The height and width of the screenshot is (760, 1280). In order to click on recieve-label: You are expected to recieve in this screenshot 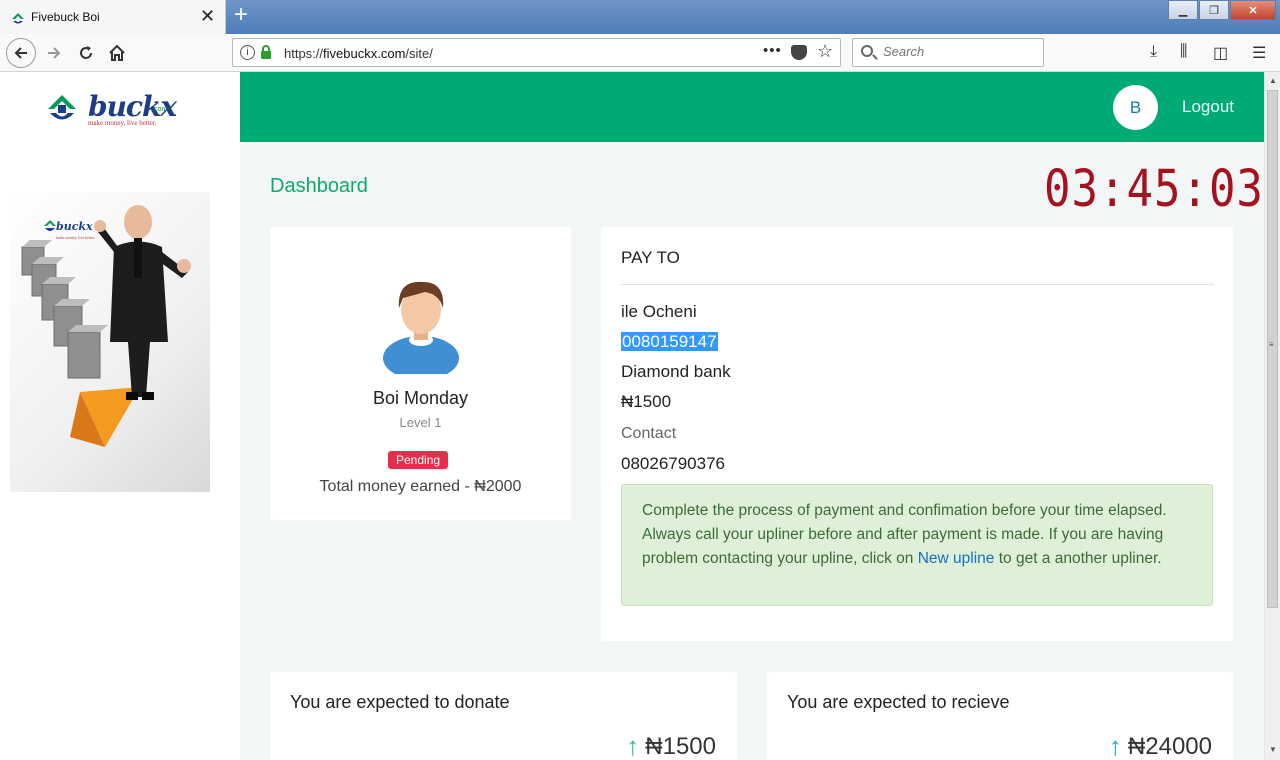, I will do `click(898, 702)`.